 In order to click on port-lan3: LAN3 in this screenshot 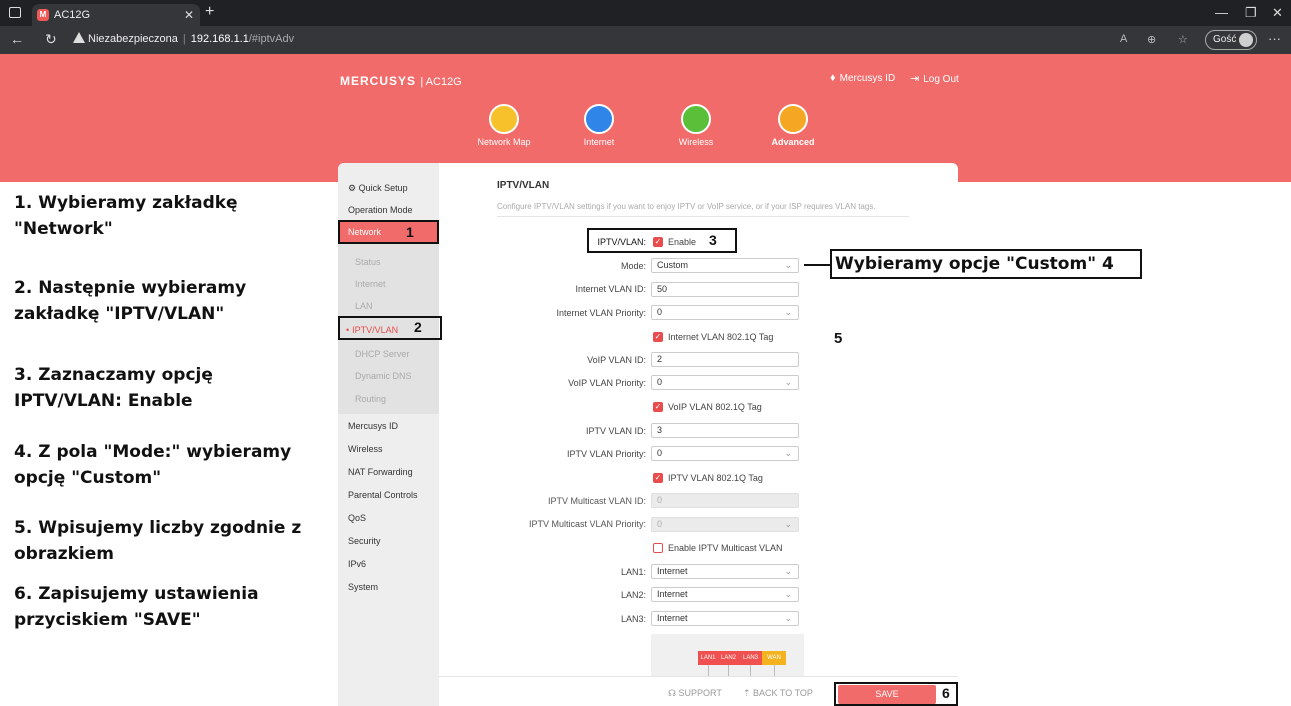, I will do `click(750, 658)`.